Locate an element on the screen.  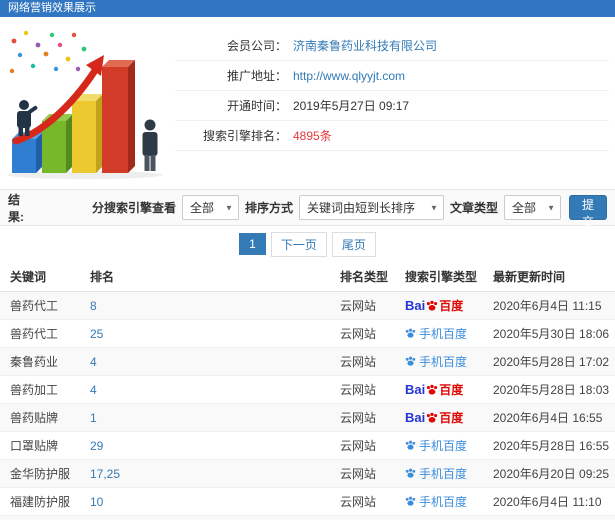
rank-cell: 25 is located at coordinates (205, 333).